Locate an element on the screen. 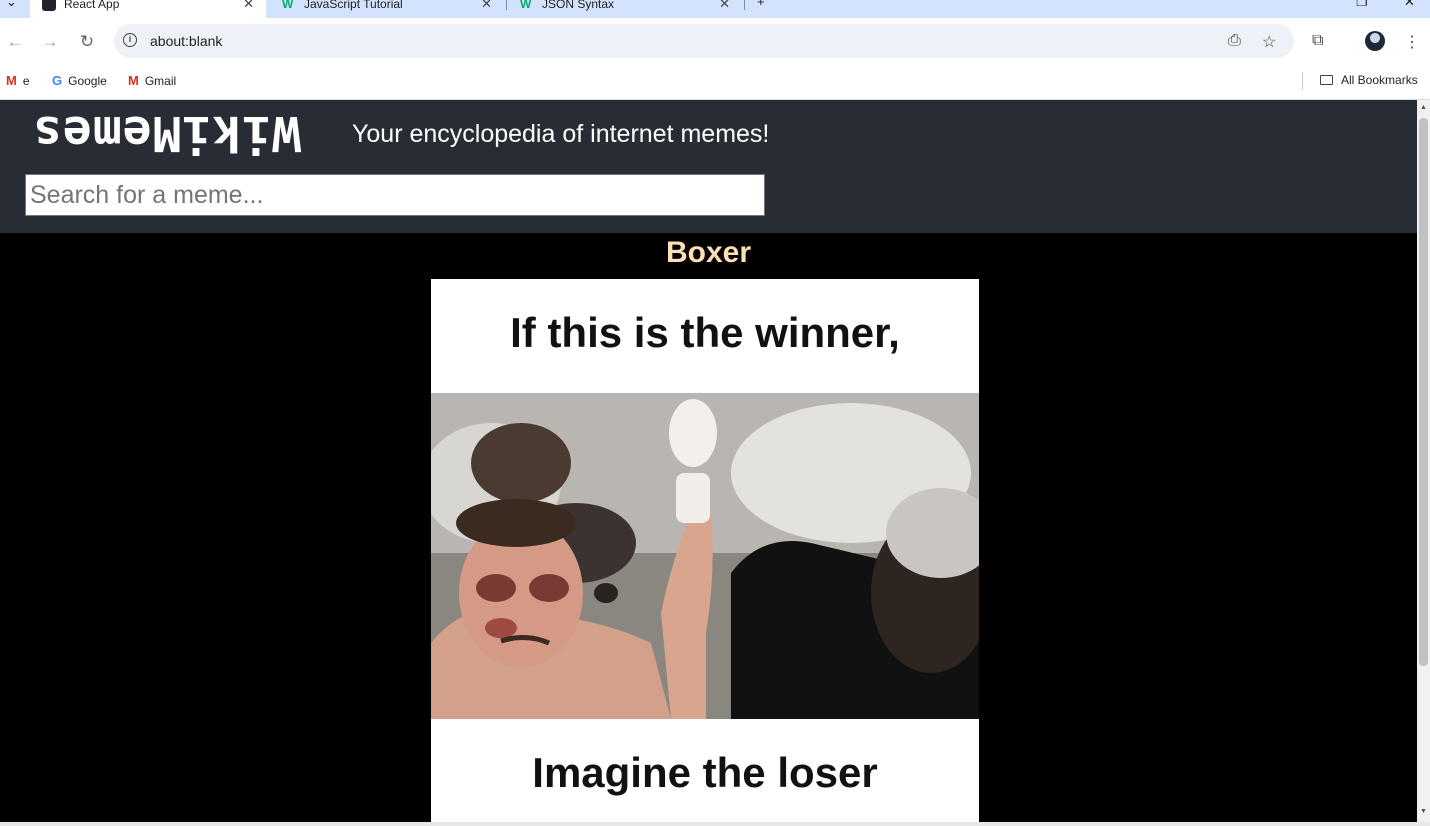 This screenshot has width=1430, height=826. bookmark-google: G Google is located at coordinates (79, 80).